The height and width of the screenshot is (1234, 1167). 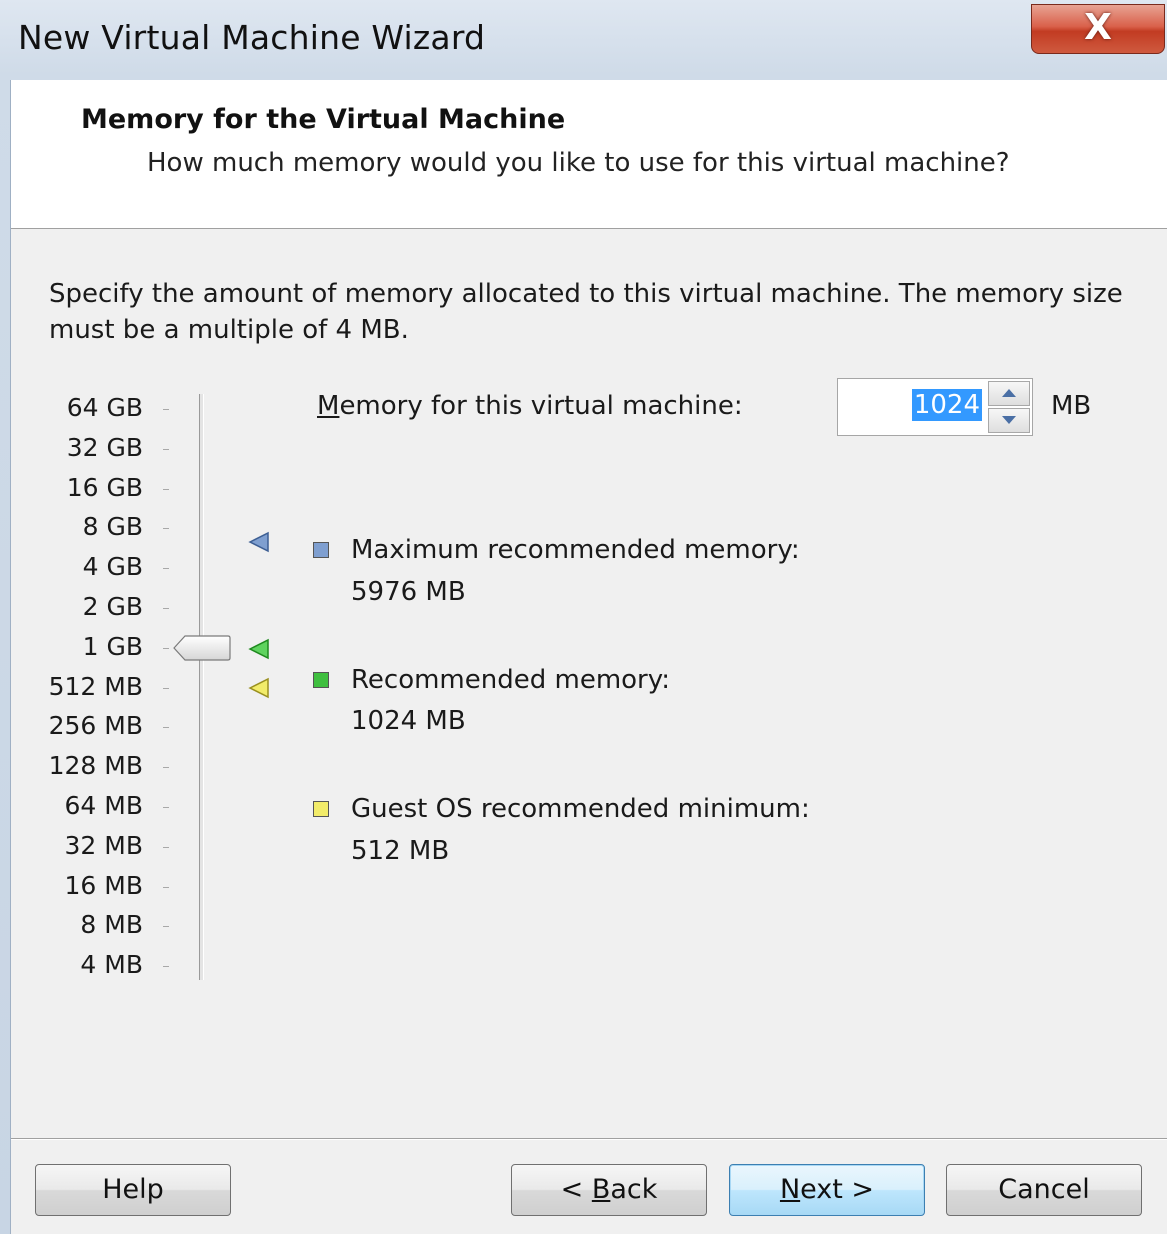 I want to click on scale-label: 1 GB, so click(x=112, y=646).